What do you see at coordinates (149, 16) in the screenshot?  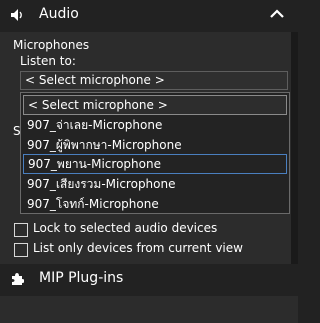 I see `audio-section-header: Audio` at bounding box center [149, 16].